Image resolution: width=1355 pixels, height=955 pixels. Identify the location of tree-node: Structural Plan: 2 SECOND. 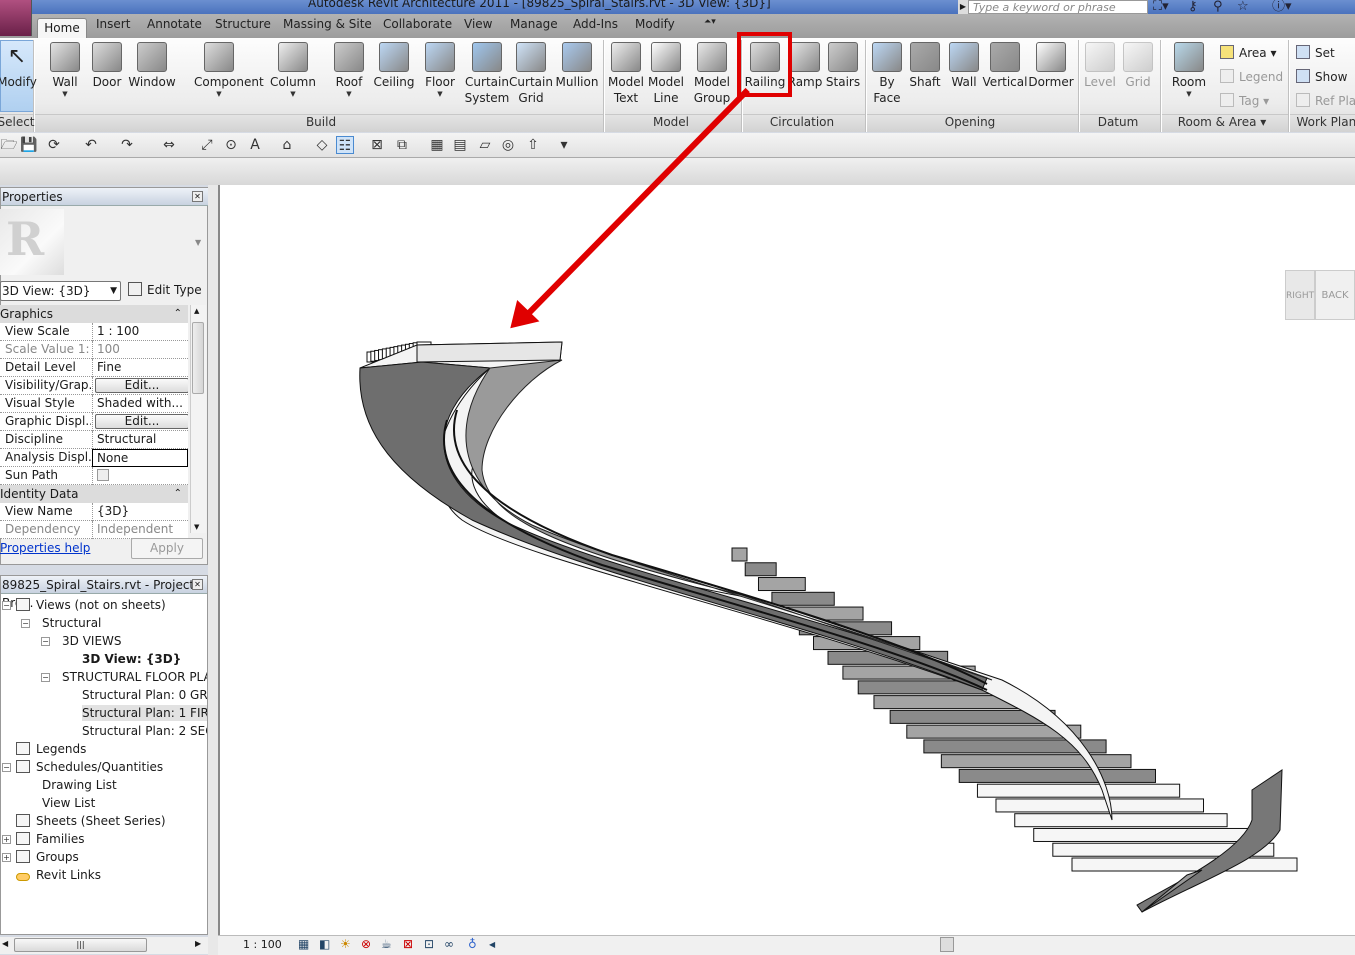
(144, 731).